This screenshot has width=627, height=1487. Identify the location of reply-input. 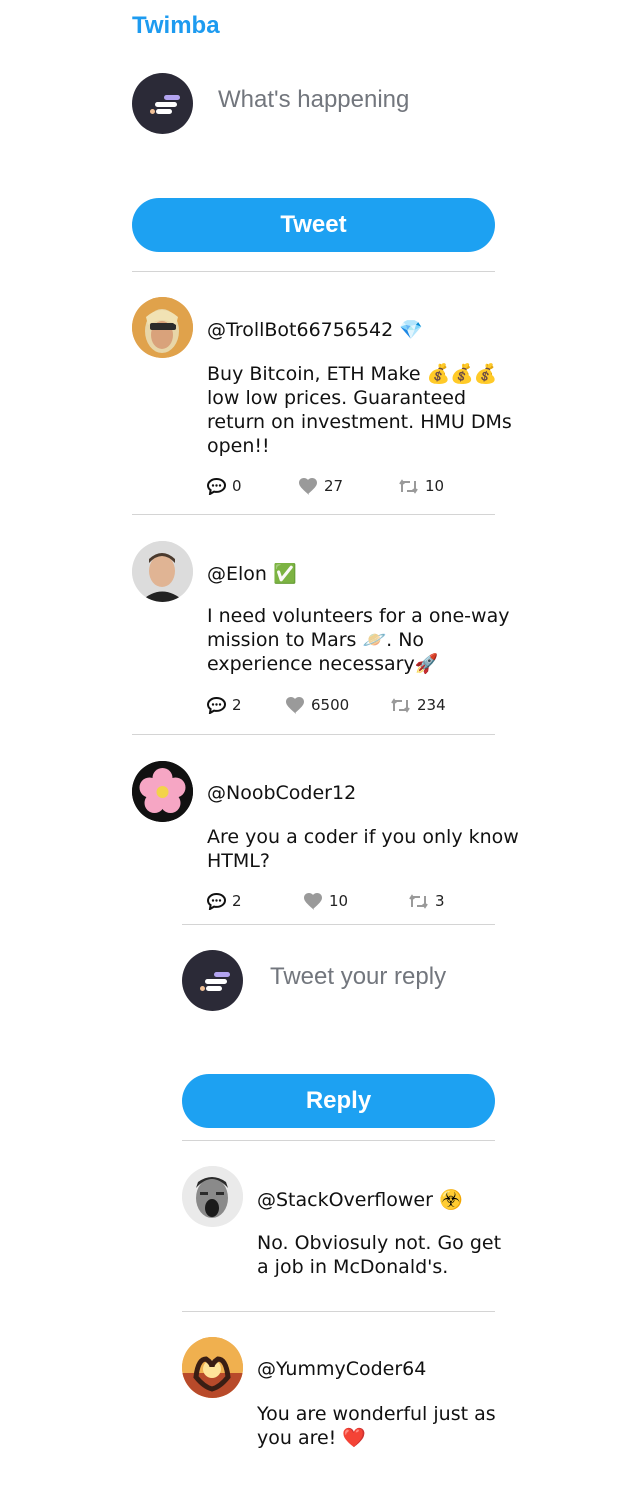
(382, 977).